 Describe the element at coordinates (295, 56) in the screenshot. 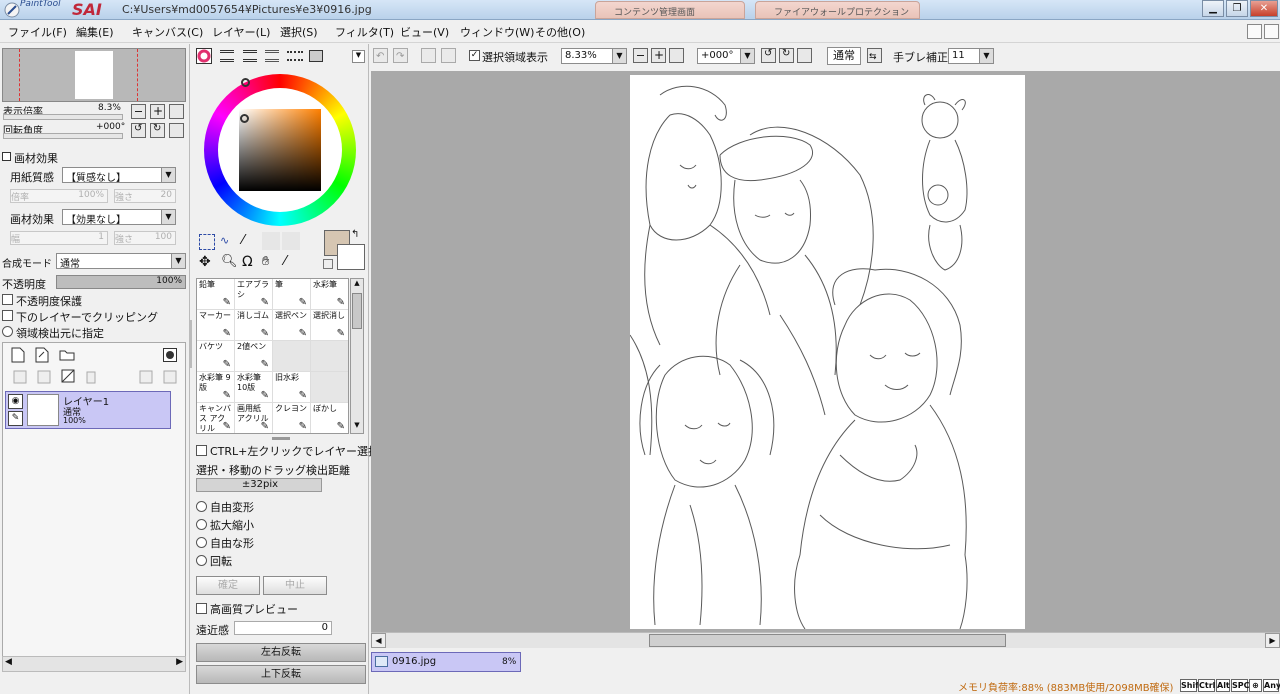

I see `scratchpad-icon` at that location.